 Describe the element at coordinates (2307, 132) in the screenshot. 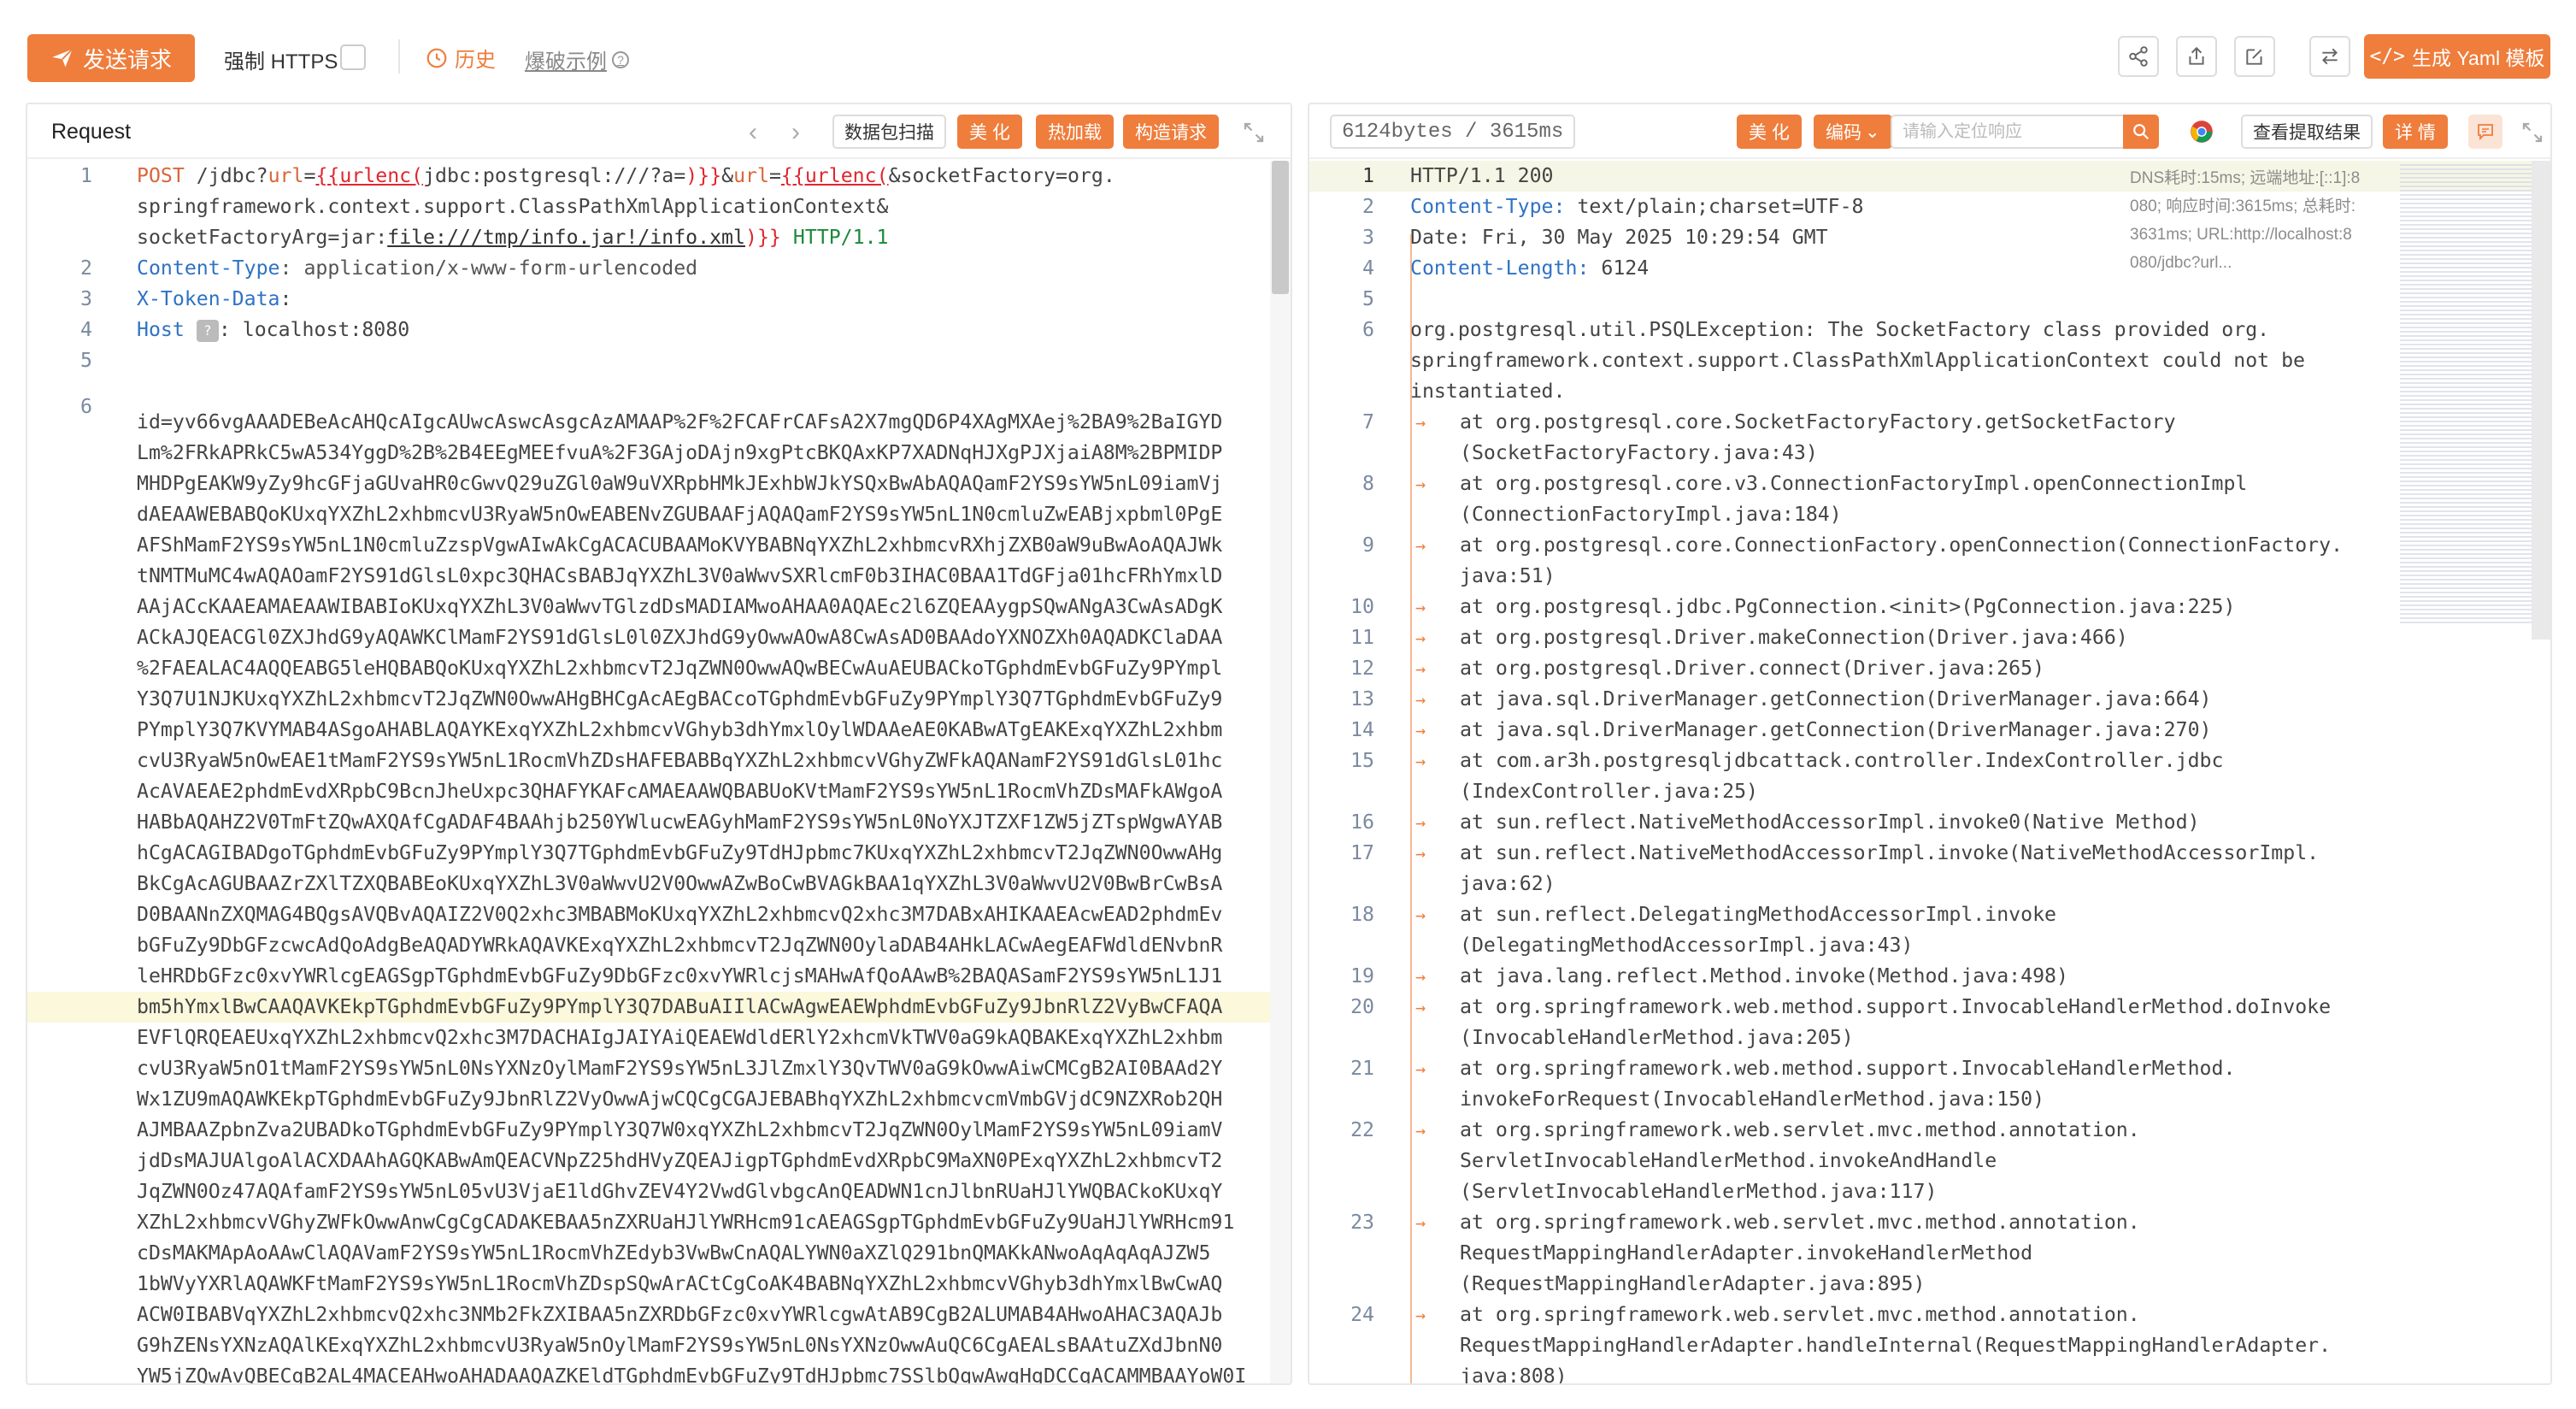

I see `view-extract-button: 查看提取结果` at that location.